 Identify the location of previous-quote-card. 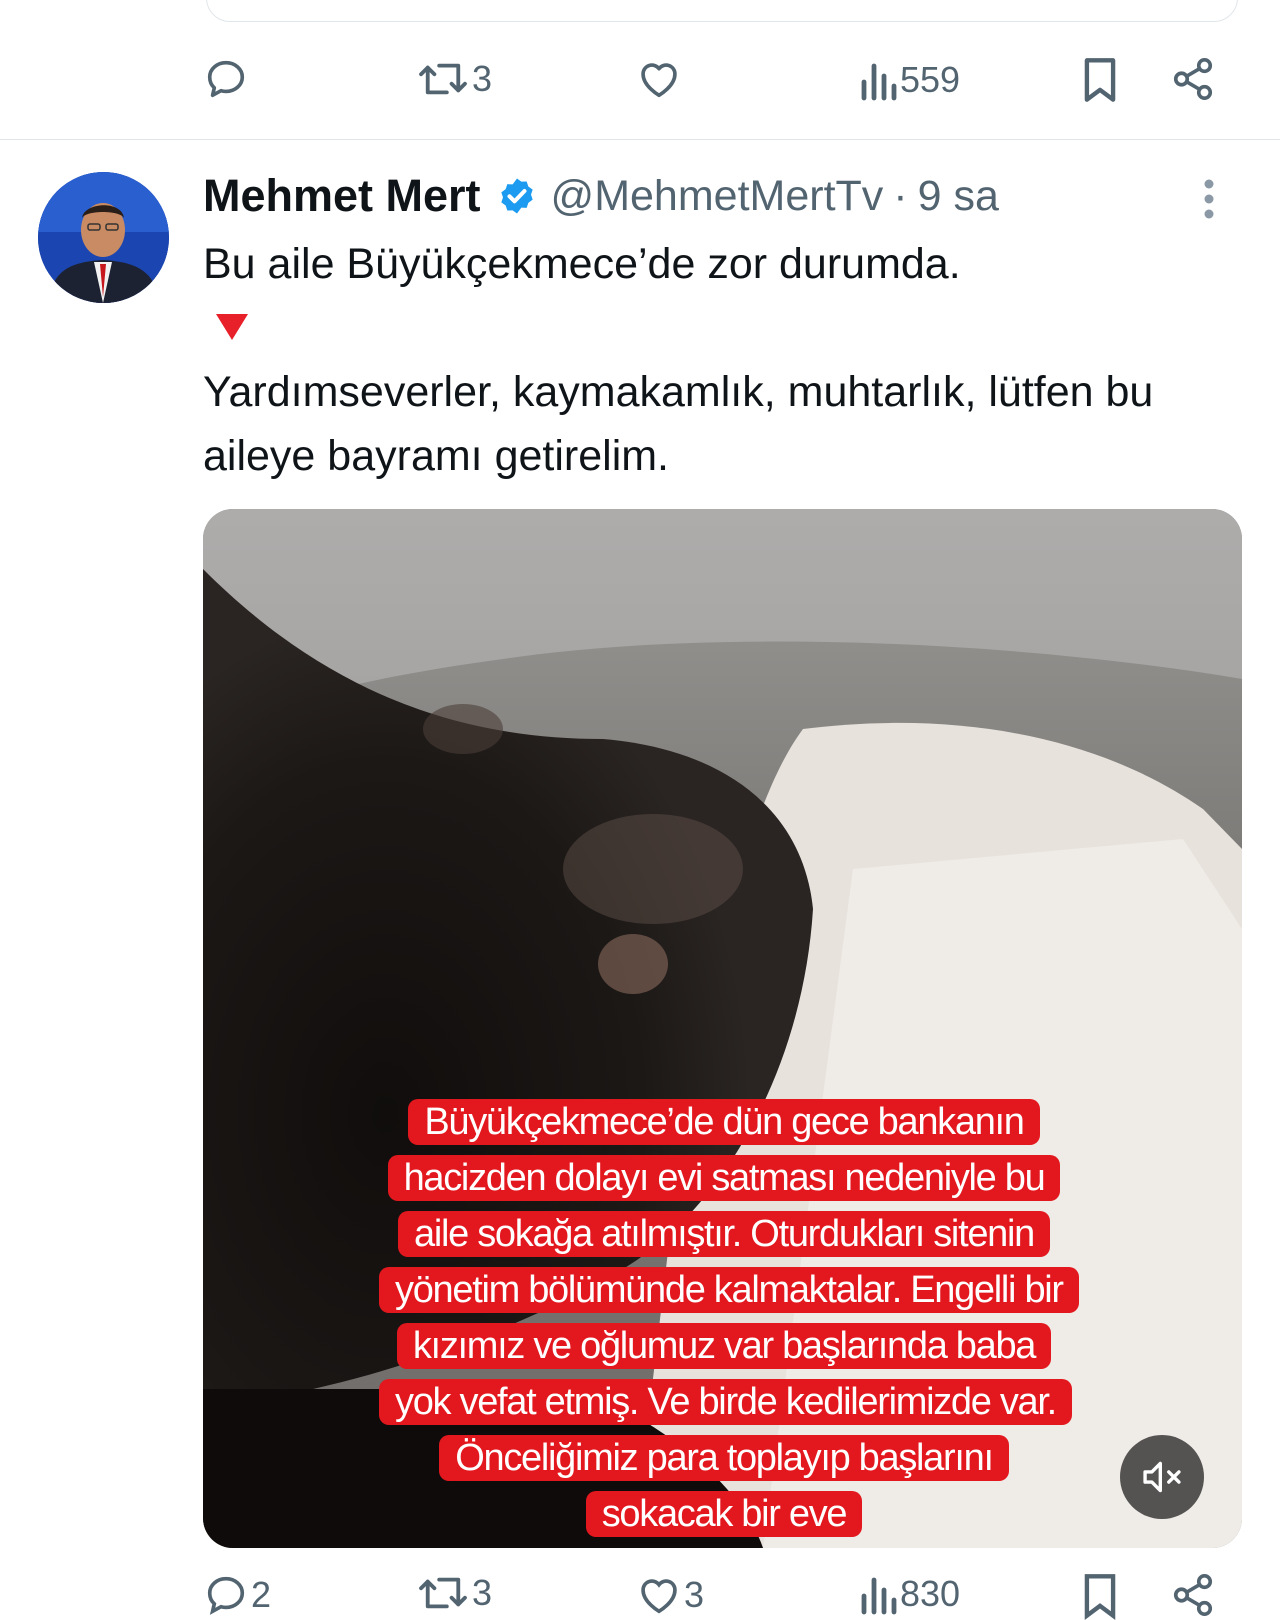
(722, 11).